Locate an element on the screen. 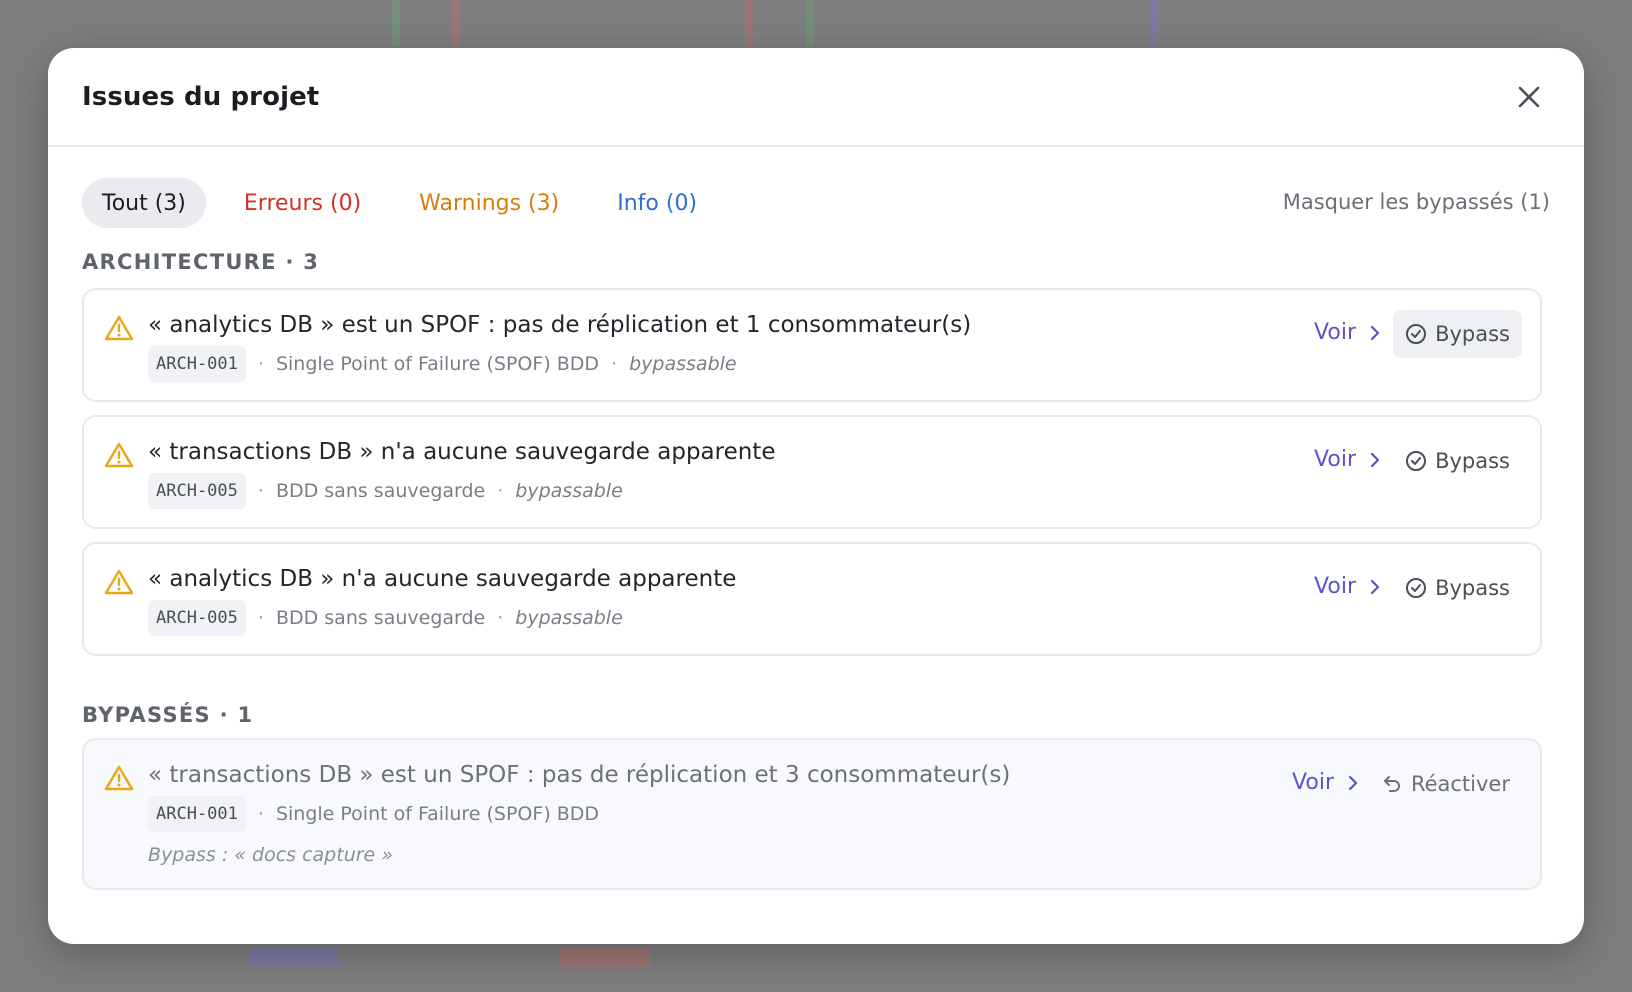 The height and width of the screenshot is (992, 1632). tab-info: Info (0) is located at coordinates (657, 203).